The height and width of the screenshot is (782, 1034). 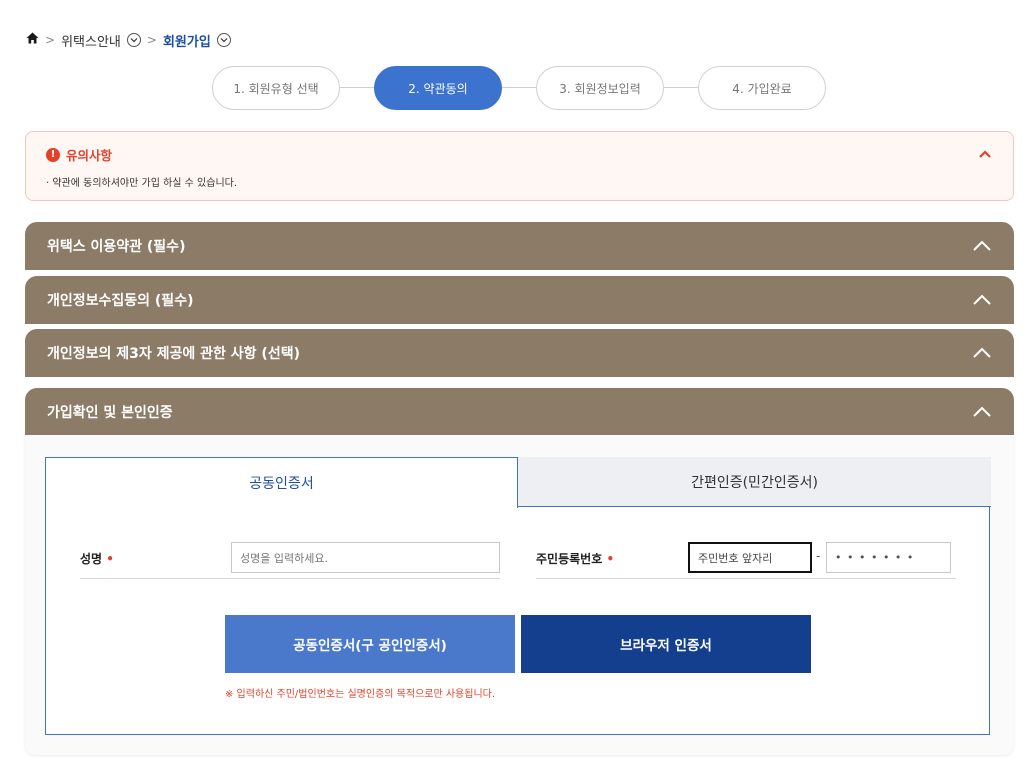 I want to click on browser-certificate-button: 브라우저 인증서, so click(x=666, y=644).